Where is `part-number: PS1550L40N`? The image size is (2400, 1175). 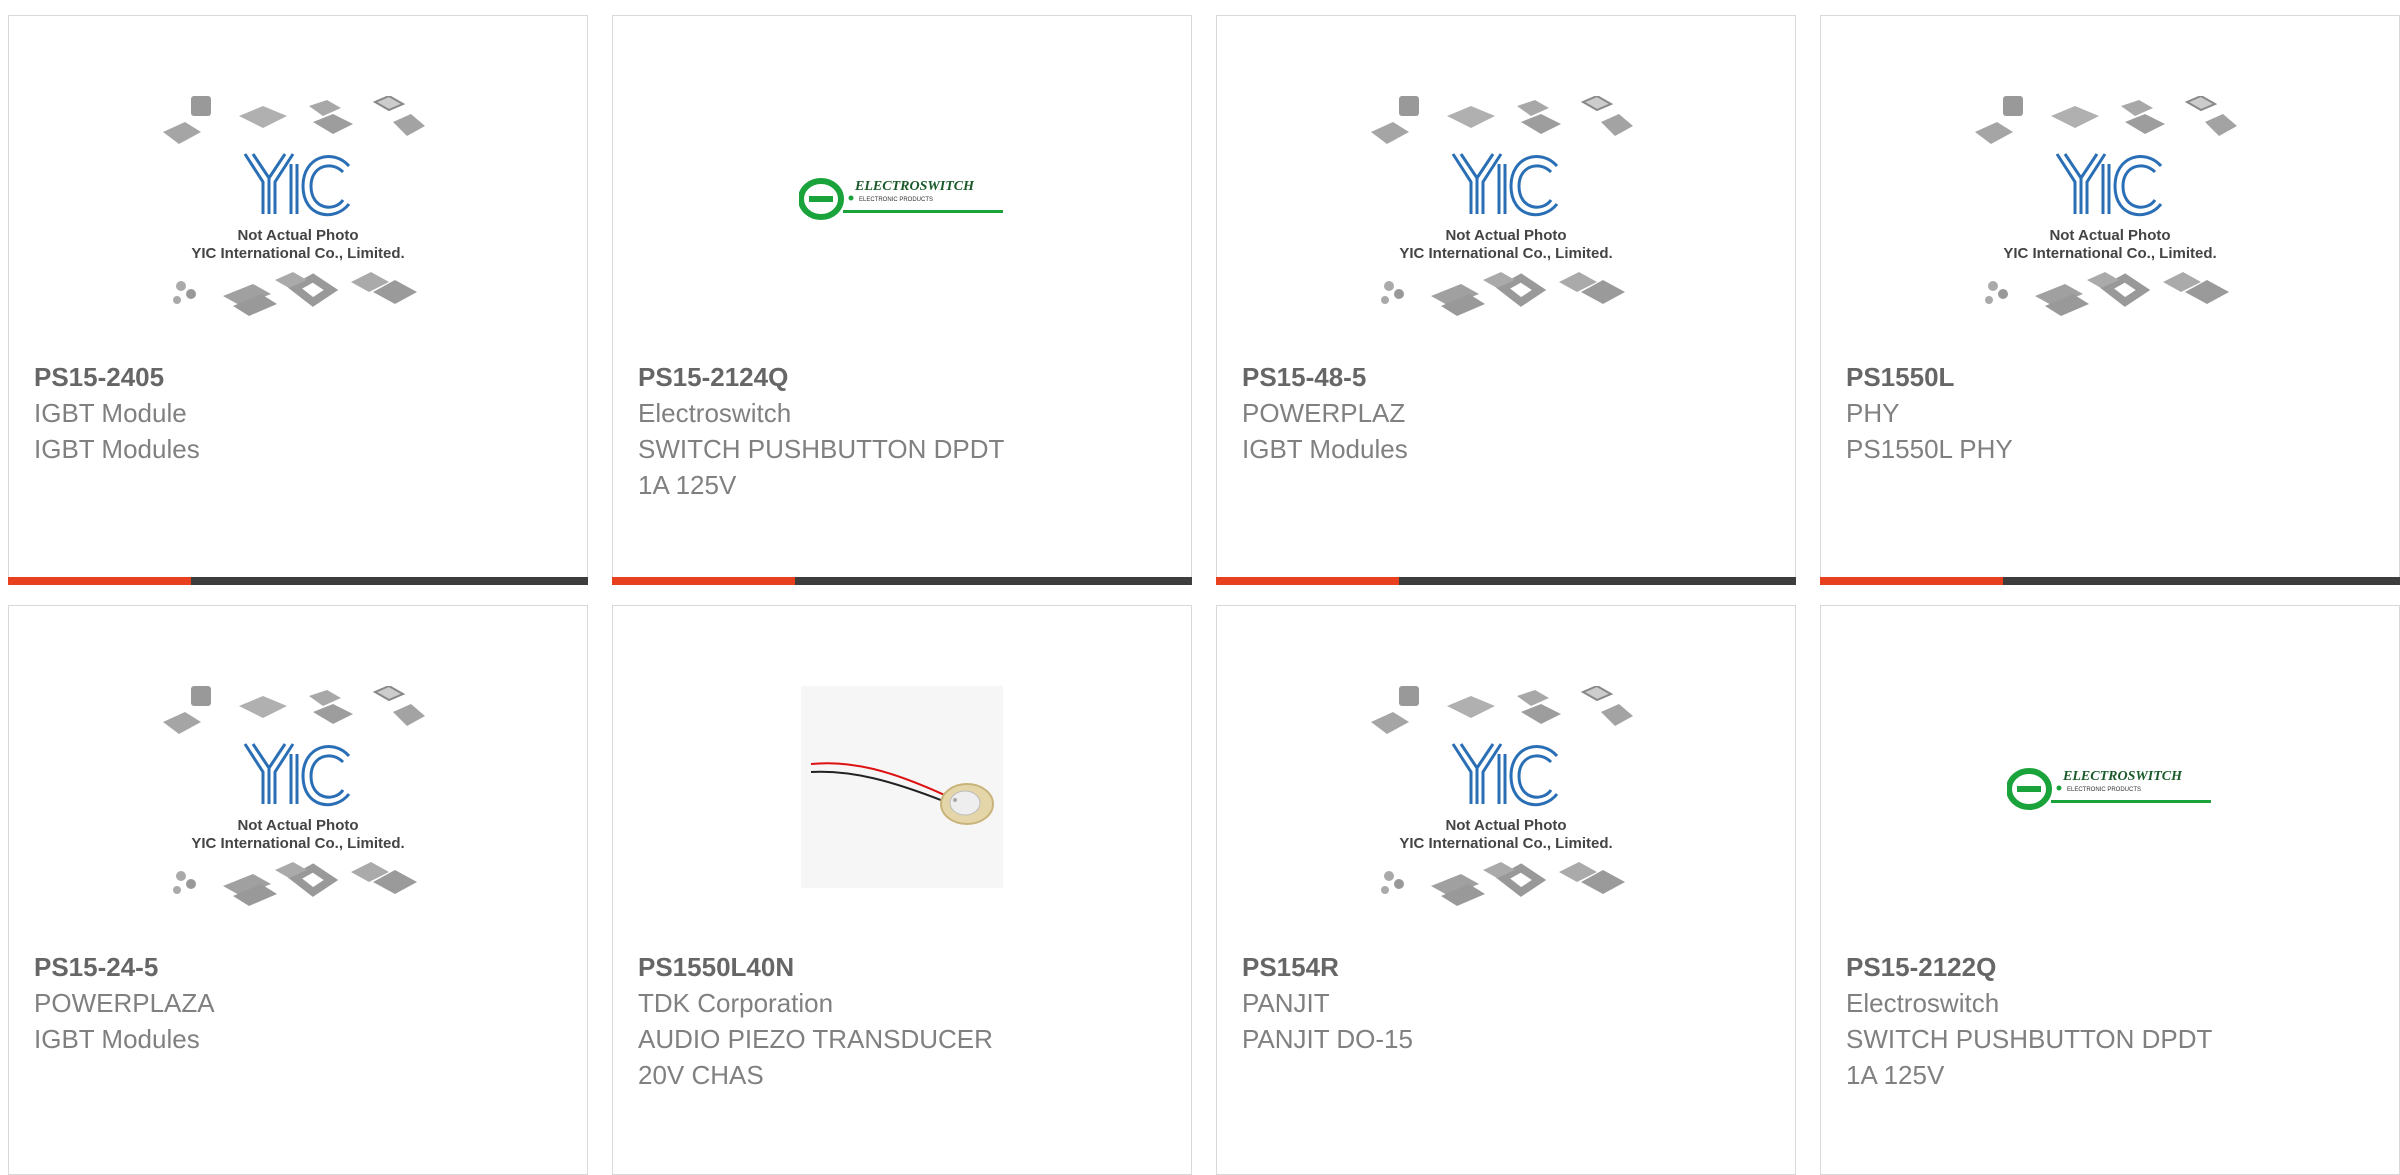 part-number: PS1550L40N is located at coordinates (904, 967).